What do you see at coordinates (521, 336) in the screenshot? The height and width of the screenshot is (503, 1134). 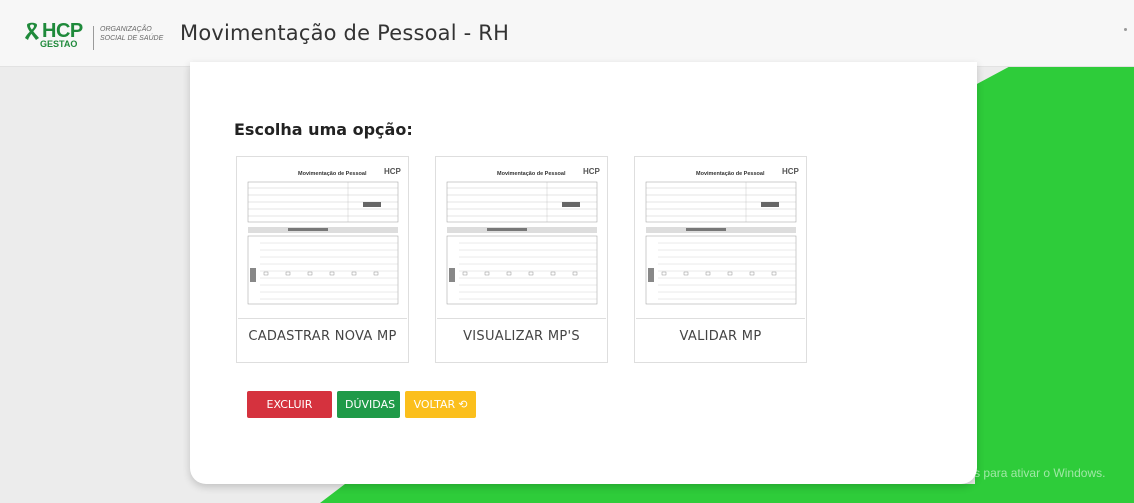 I see `option-label: VISUALIZAR MP'S` at bounding box center [521, 336].